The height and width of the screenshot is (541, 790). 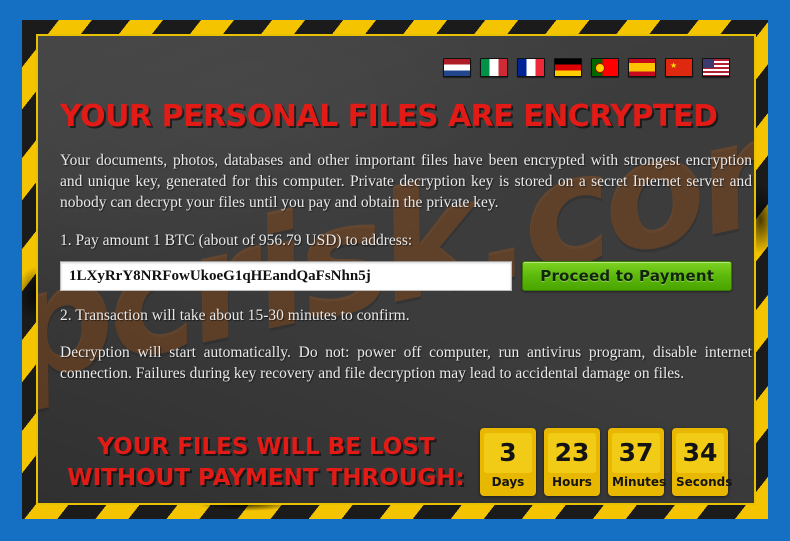 I want to click on usa-canton-icon, so click(x=708, y=63).